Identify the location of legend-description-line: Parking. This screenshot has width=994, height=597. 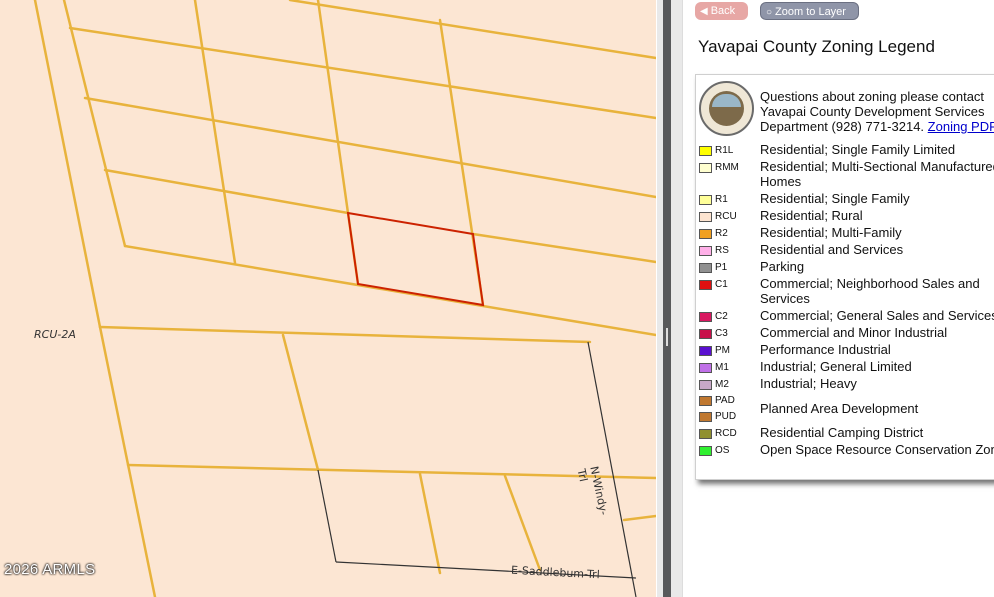
(782, 266).